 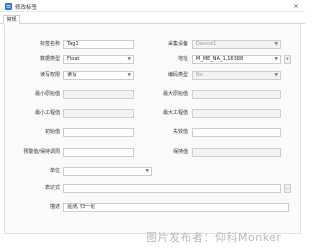 I want to click on description-label: 描述, so click(x=54, y=207).